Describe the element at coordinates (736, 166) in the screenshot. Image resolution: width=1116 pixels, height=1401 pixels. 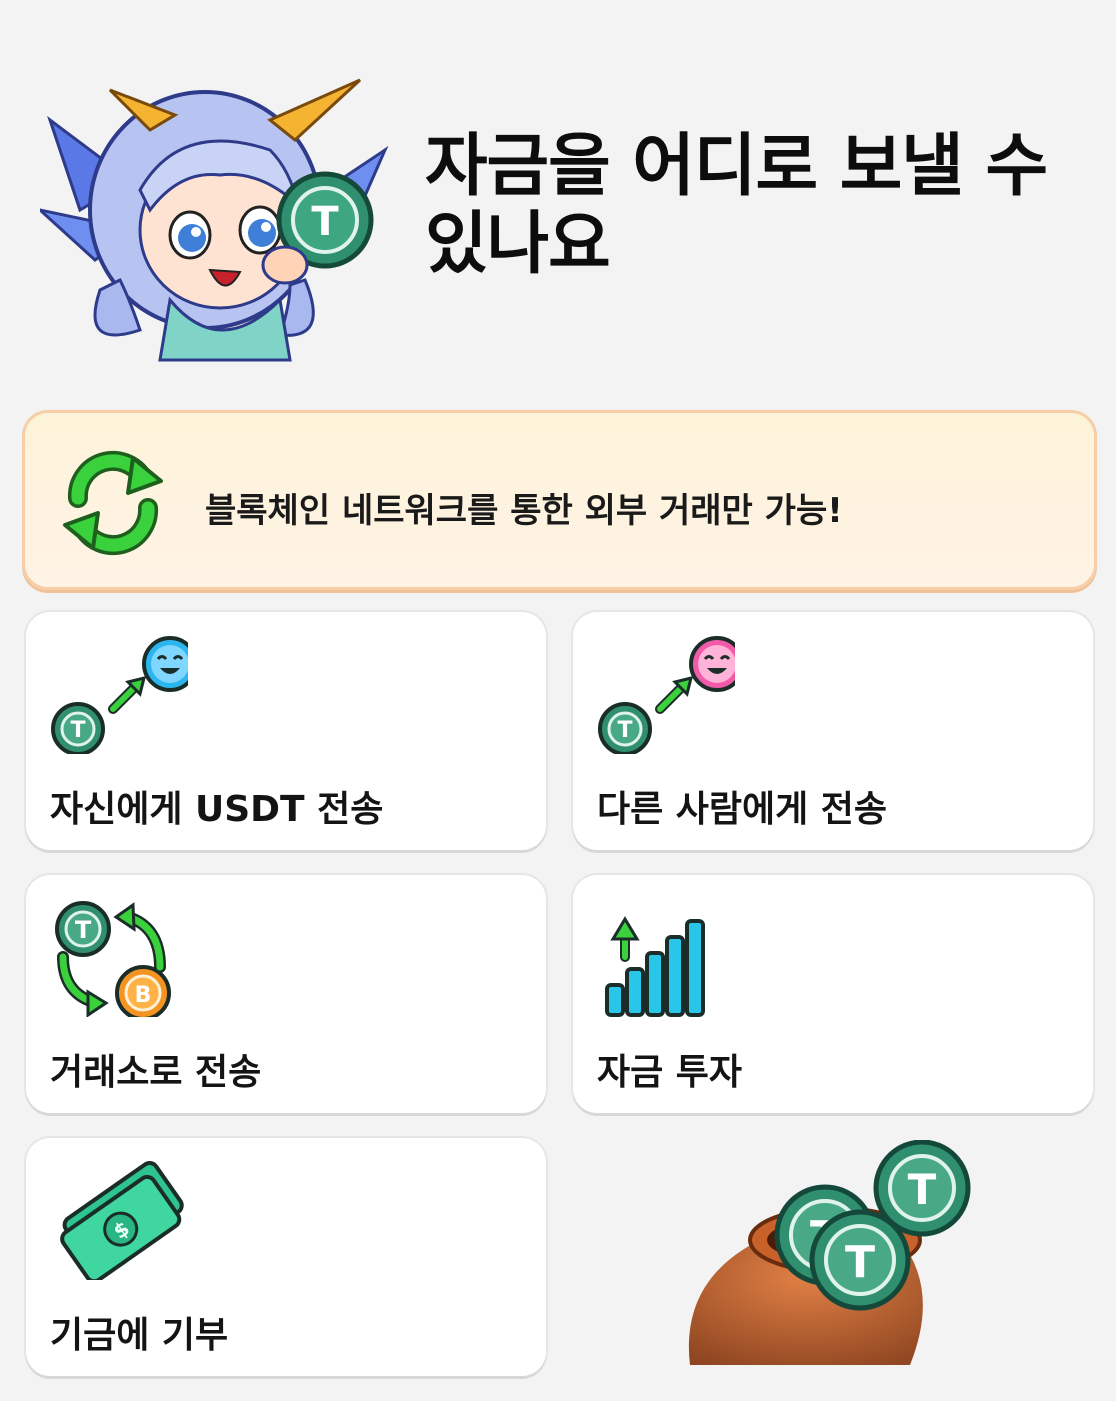
I see `page-title-line1: 자금을 어디로 보낼 수` at that location.